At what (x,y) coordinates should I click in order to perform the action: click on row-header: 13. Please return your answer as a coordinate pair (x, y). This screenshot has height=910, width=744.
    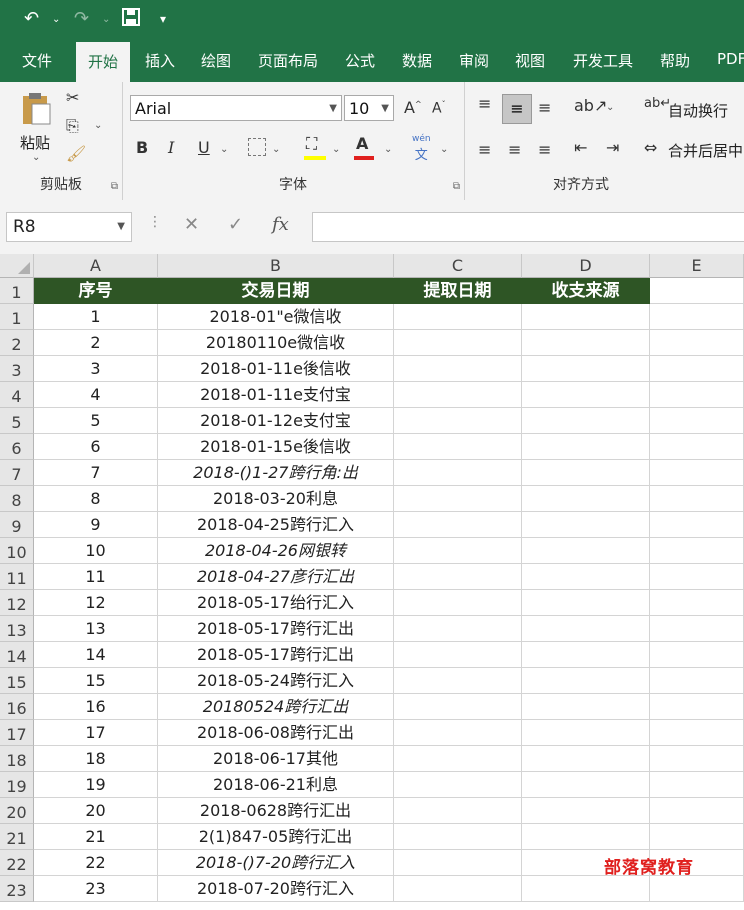
    Looking at the image, I should click on (17, 629).